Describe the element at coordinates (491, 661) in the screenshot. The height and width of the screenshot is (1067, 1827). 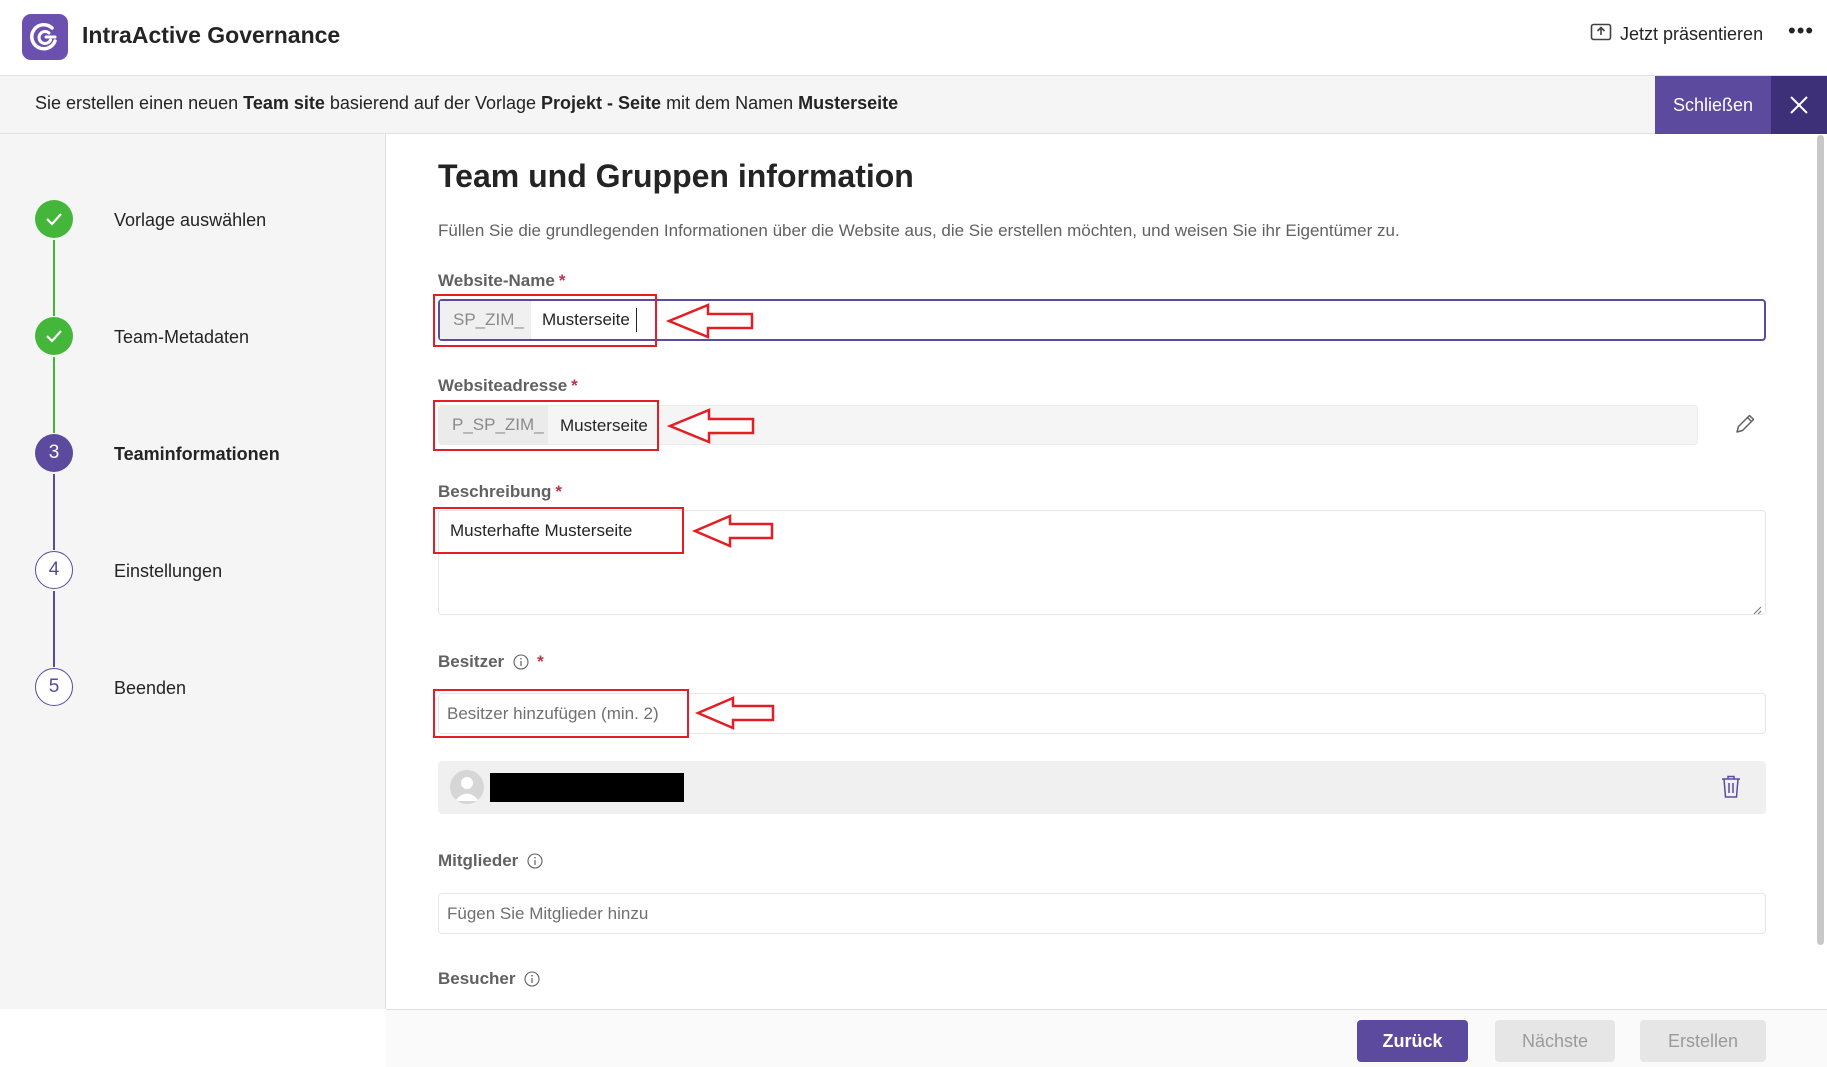
I see `owners-label: Besitzer *` at that location.